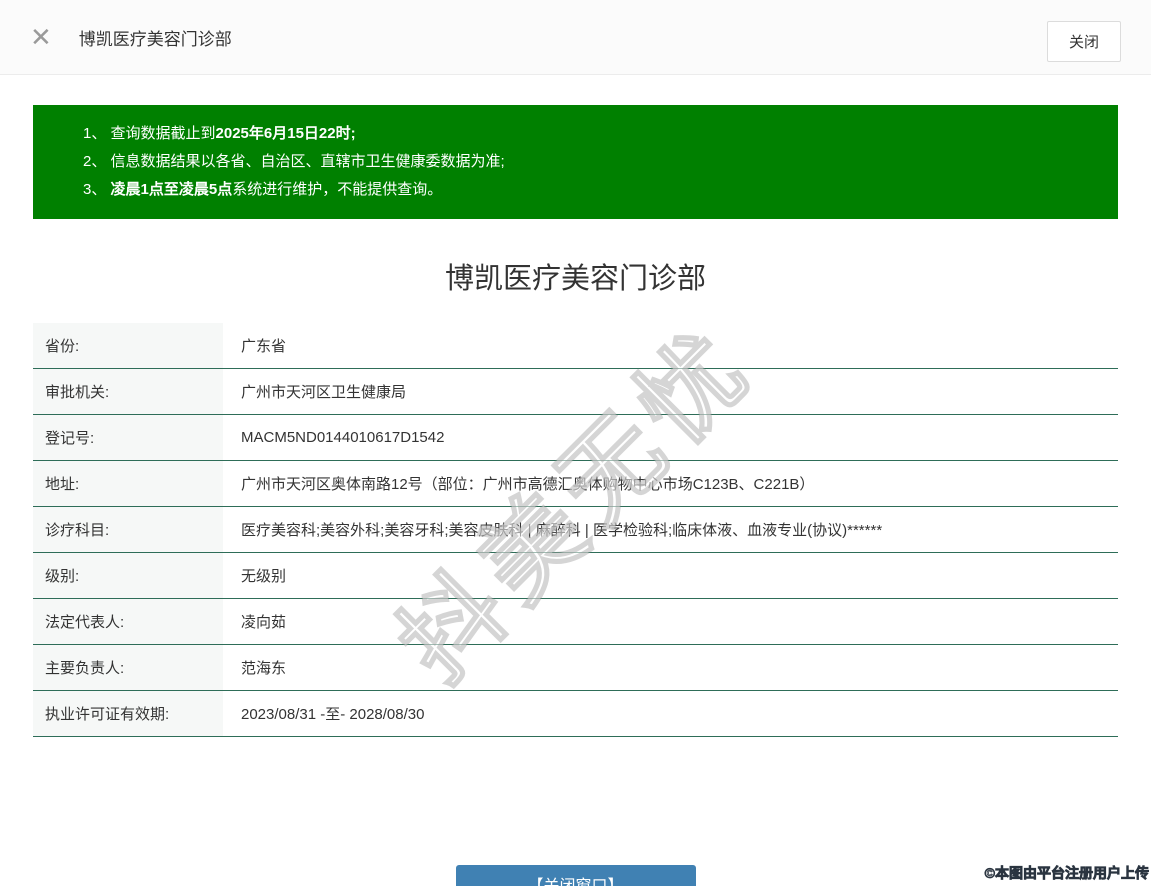  I want to click on notice-line-2: 2、 信息数据结果以各省、自治区、直辖市卫生健康委数据为准;, so click(590, 162).